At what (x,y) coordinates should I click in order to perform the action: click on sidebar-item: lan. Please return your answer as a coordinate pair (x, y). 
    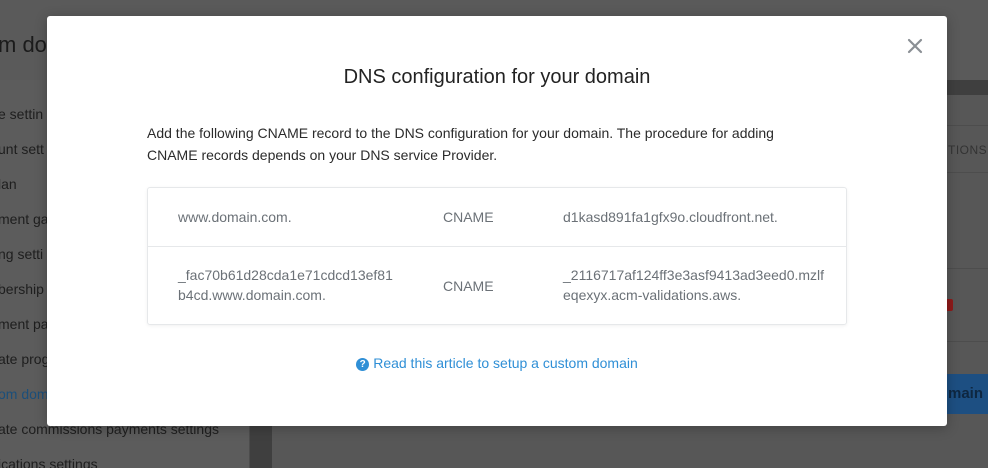
    Looking at the image, I should click on (8, 184).